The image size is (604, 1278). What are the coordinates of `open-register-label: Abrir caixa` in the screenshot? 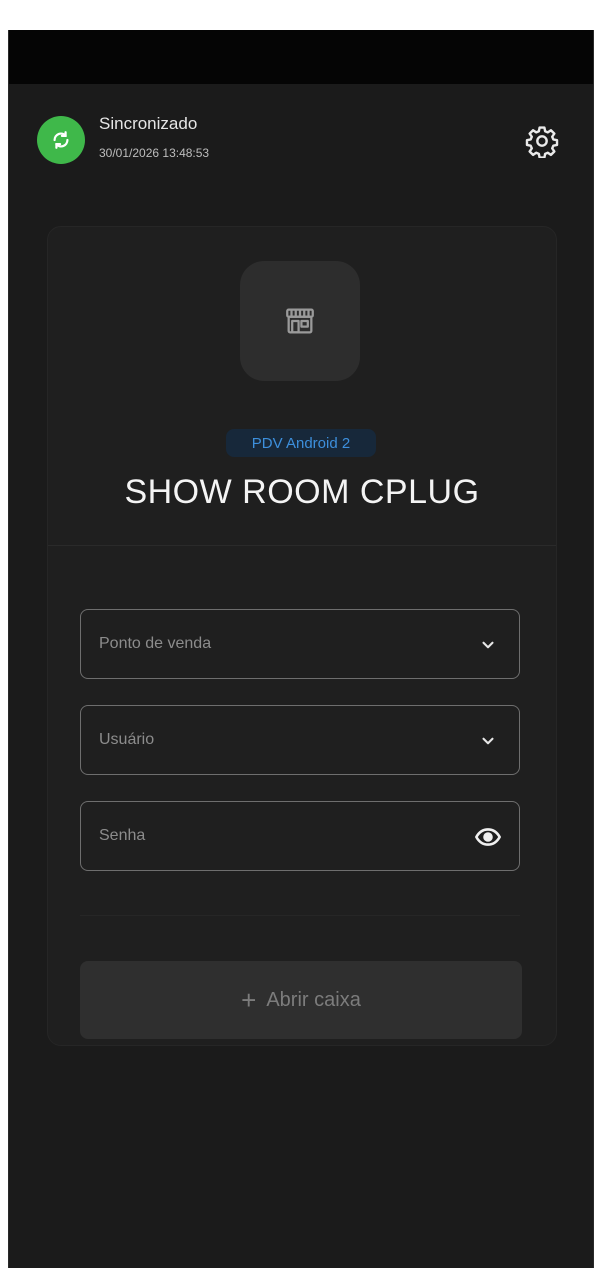 It's located at (313, 999).